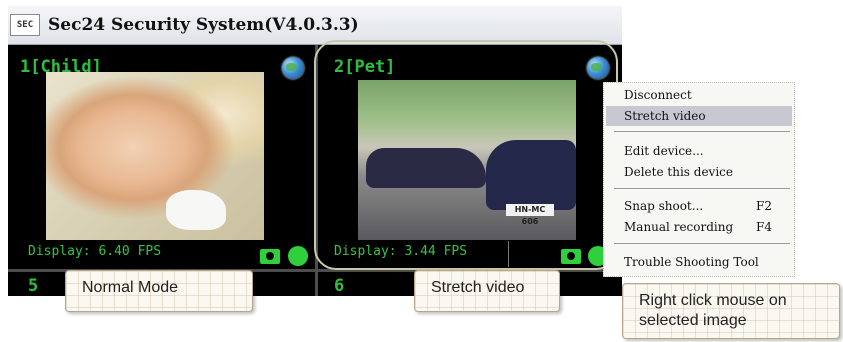 This screenshot has width=843, height=342. I want to click on callout-text: Normal Mode, so click(130, 287).